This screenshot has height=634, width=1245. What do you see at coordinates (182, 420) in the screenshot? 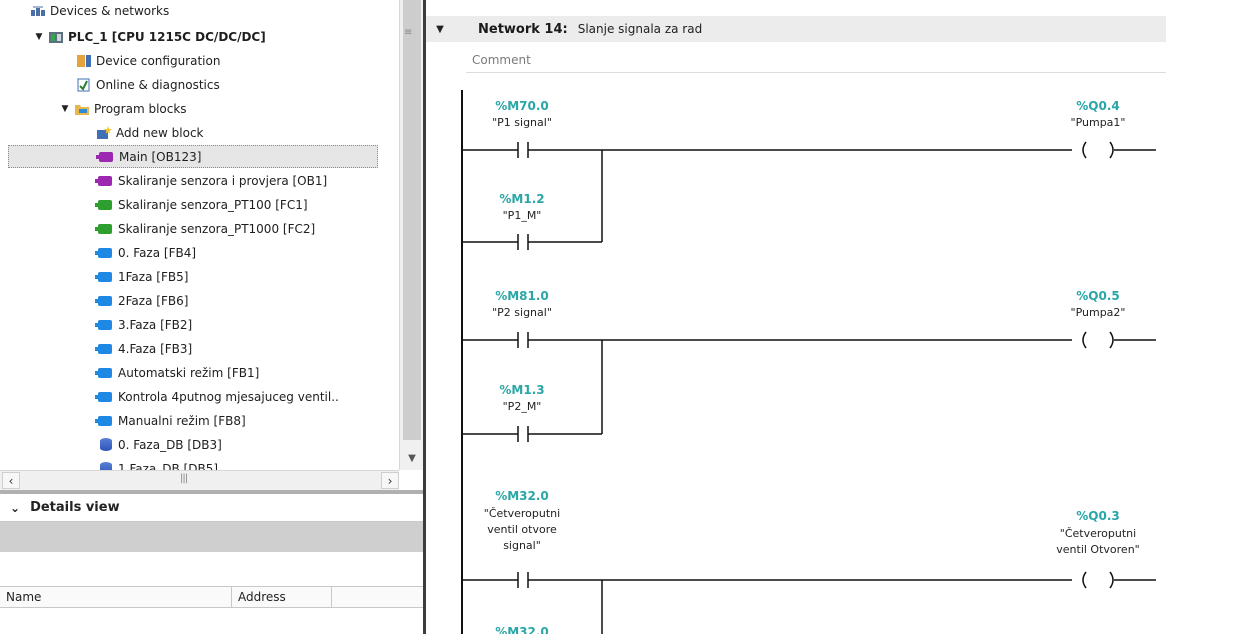
I see `tree-item-label: Manualni režim [FB8]` at bounding box center [182, 420].